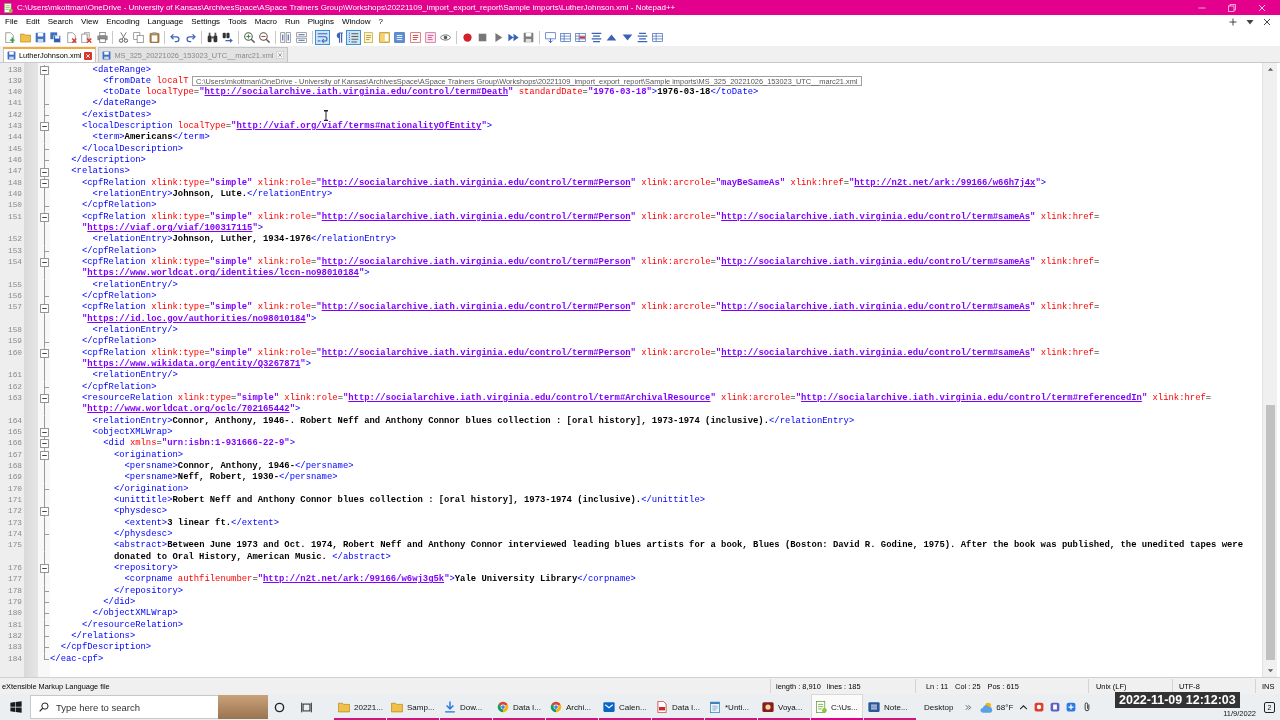 This screenshot has height=720, width=1280. I want to click on url-link: http://n2t.net/ark:/99166/w66h7j4x, so click(945, 182).